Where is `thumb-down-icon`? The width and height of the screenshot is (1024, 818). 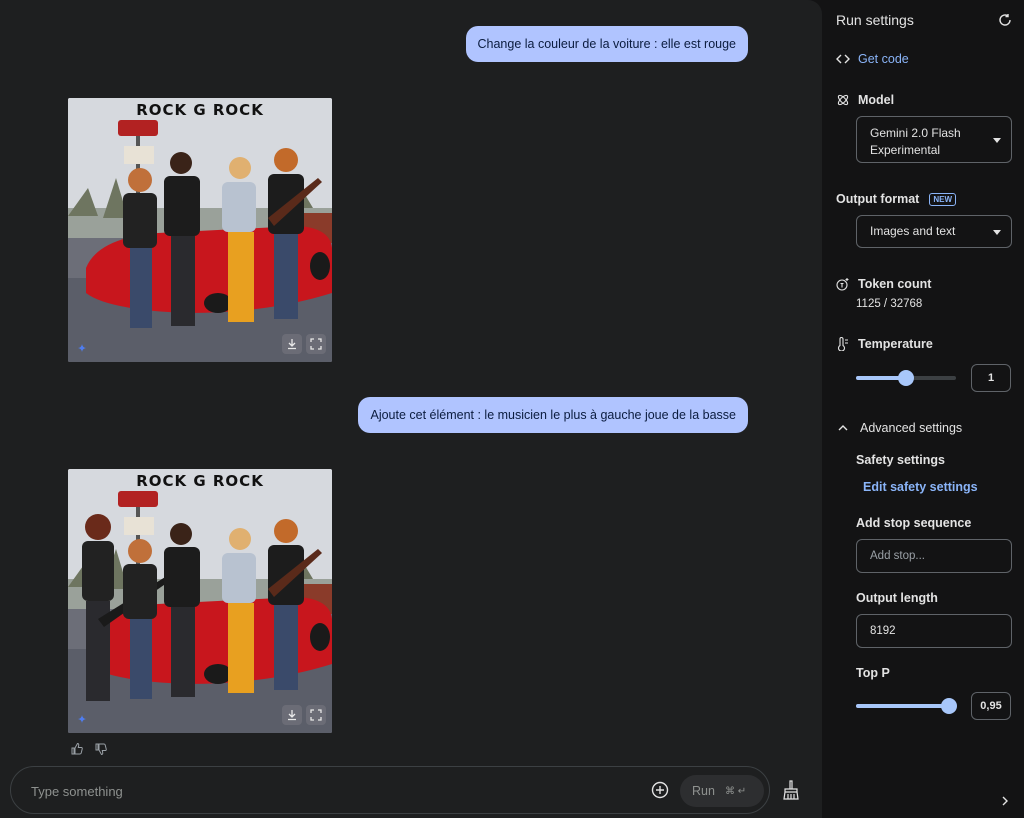 thumb-down-icon is located at coordinates (101, 749).